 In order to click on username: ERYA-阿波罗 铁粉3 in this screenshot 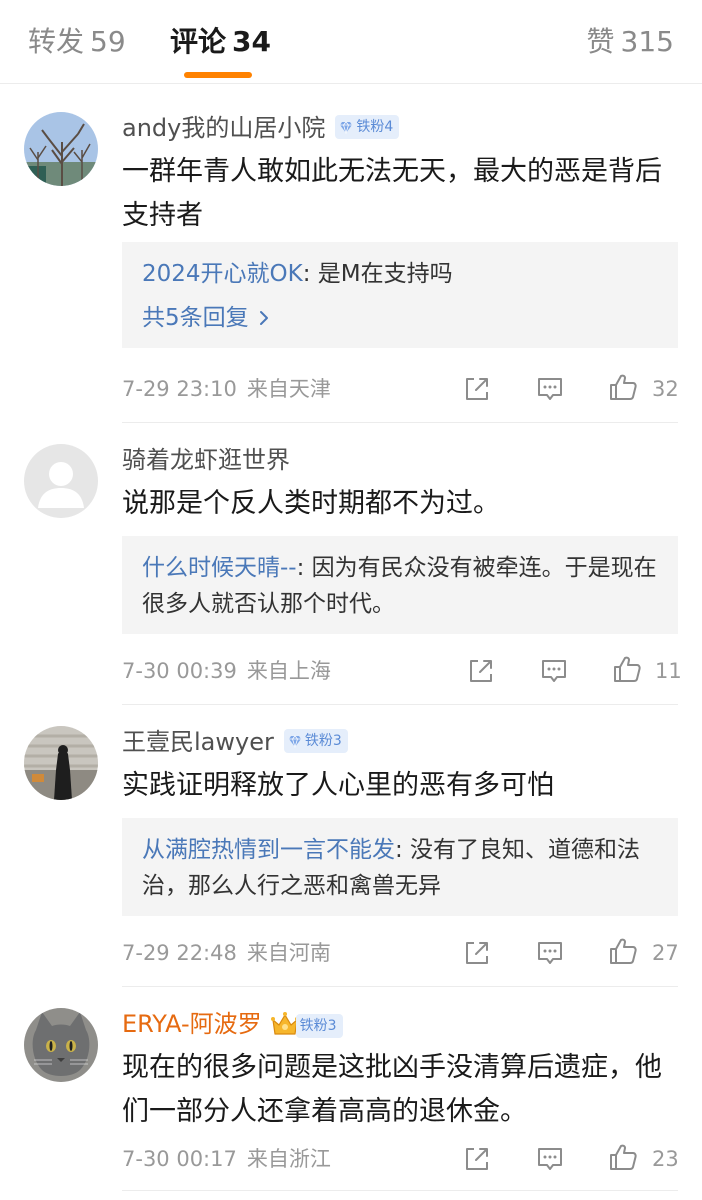, I will do `click(232, 1024)`.